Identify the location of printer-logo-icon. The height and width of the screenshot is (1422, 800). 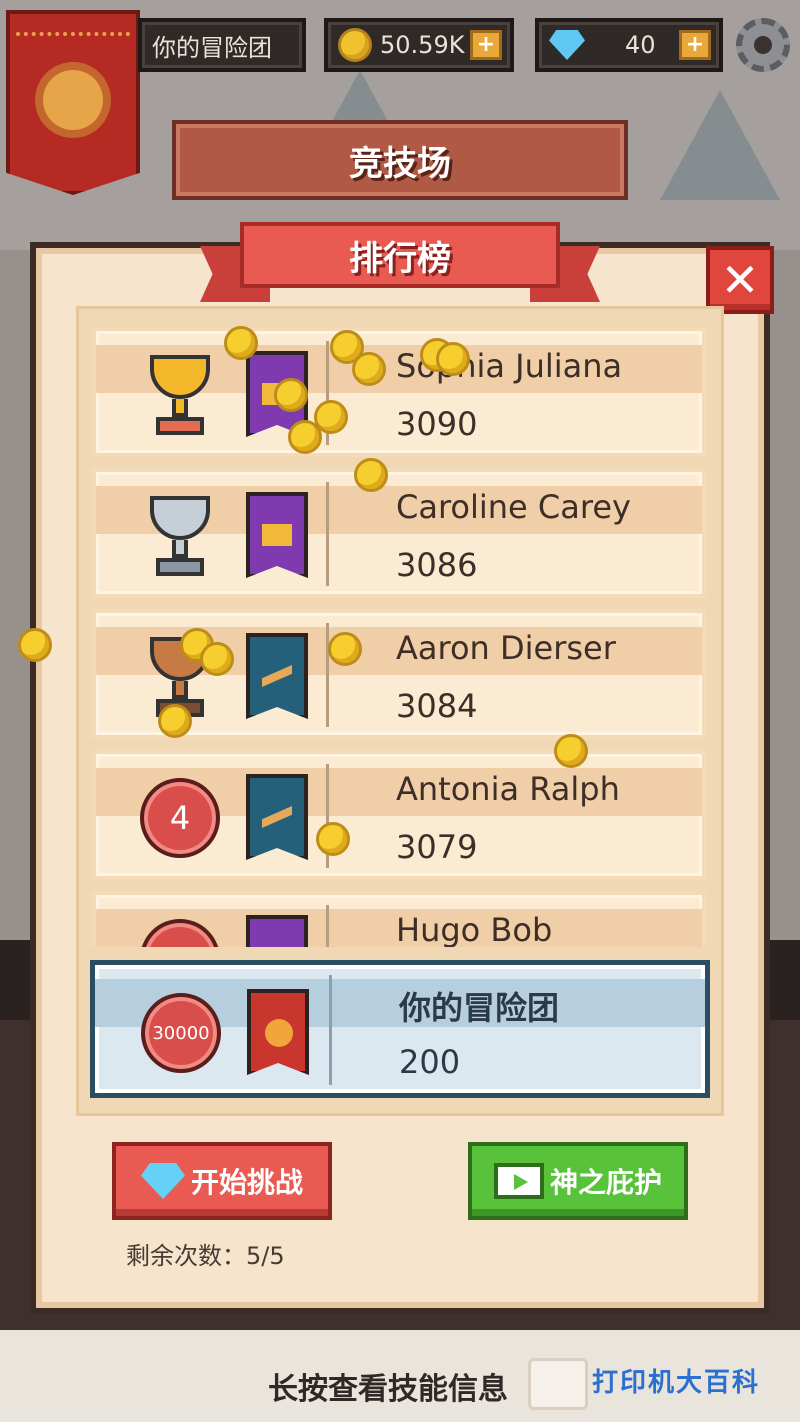
(558, 1384).